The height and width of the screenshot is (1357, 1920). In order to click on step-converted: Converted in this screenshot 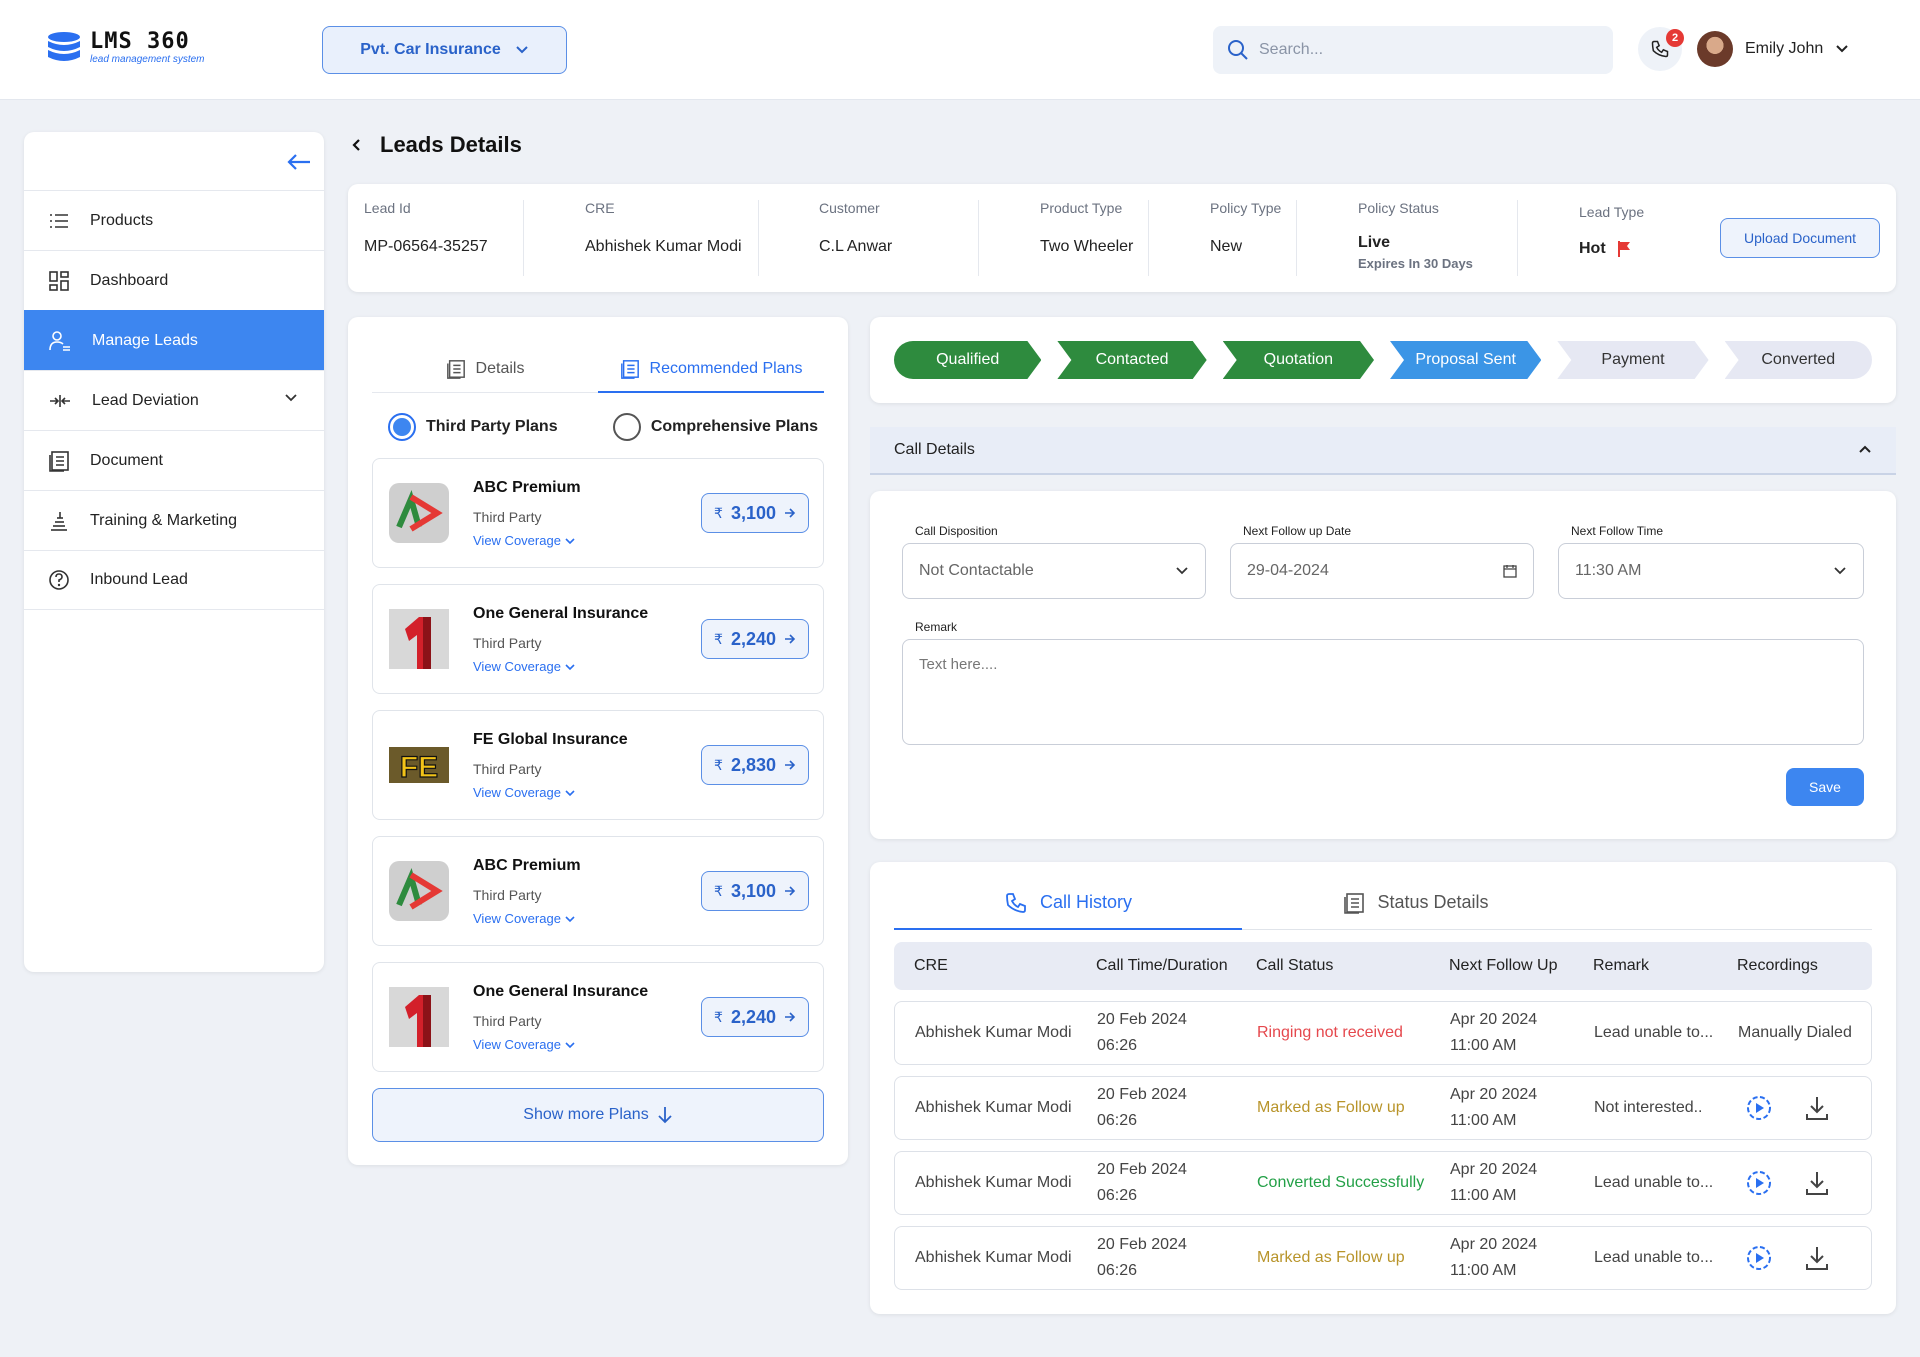, I will do `click(1798, 360)`.